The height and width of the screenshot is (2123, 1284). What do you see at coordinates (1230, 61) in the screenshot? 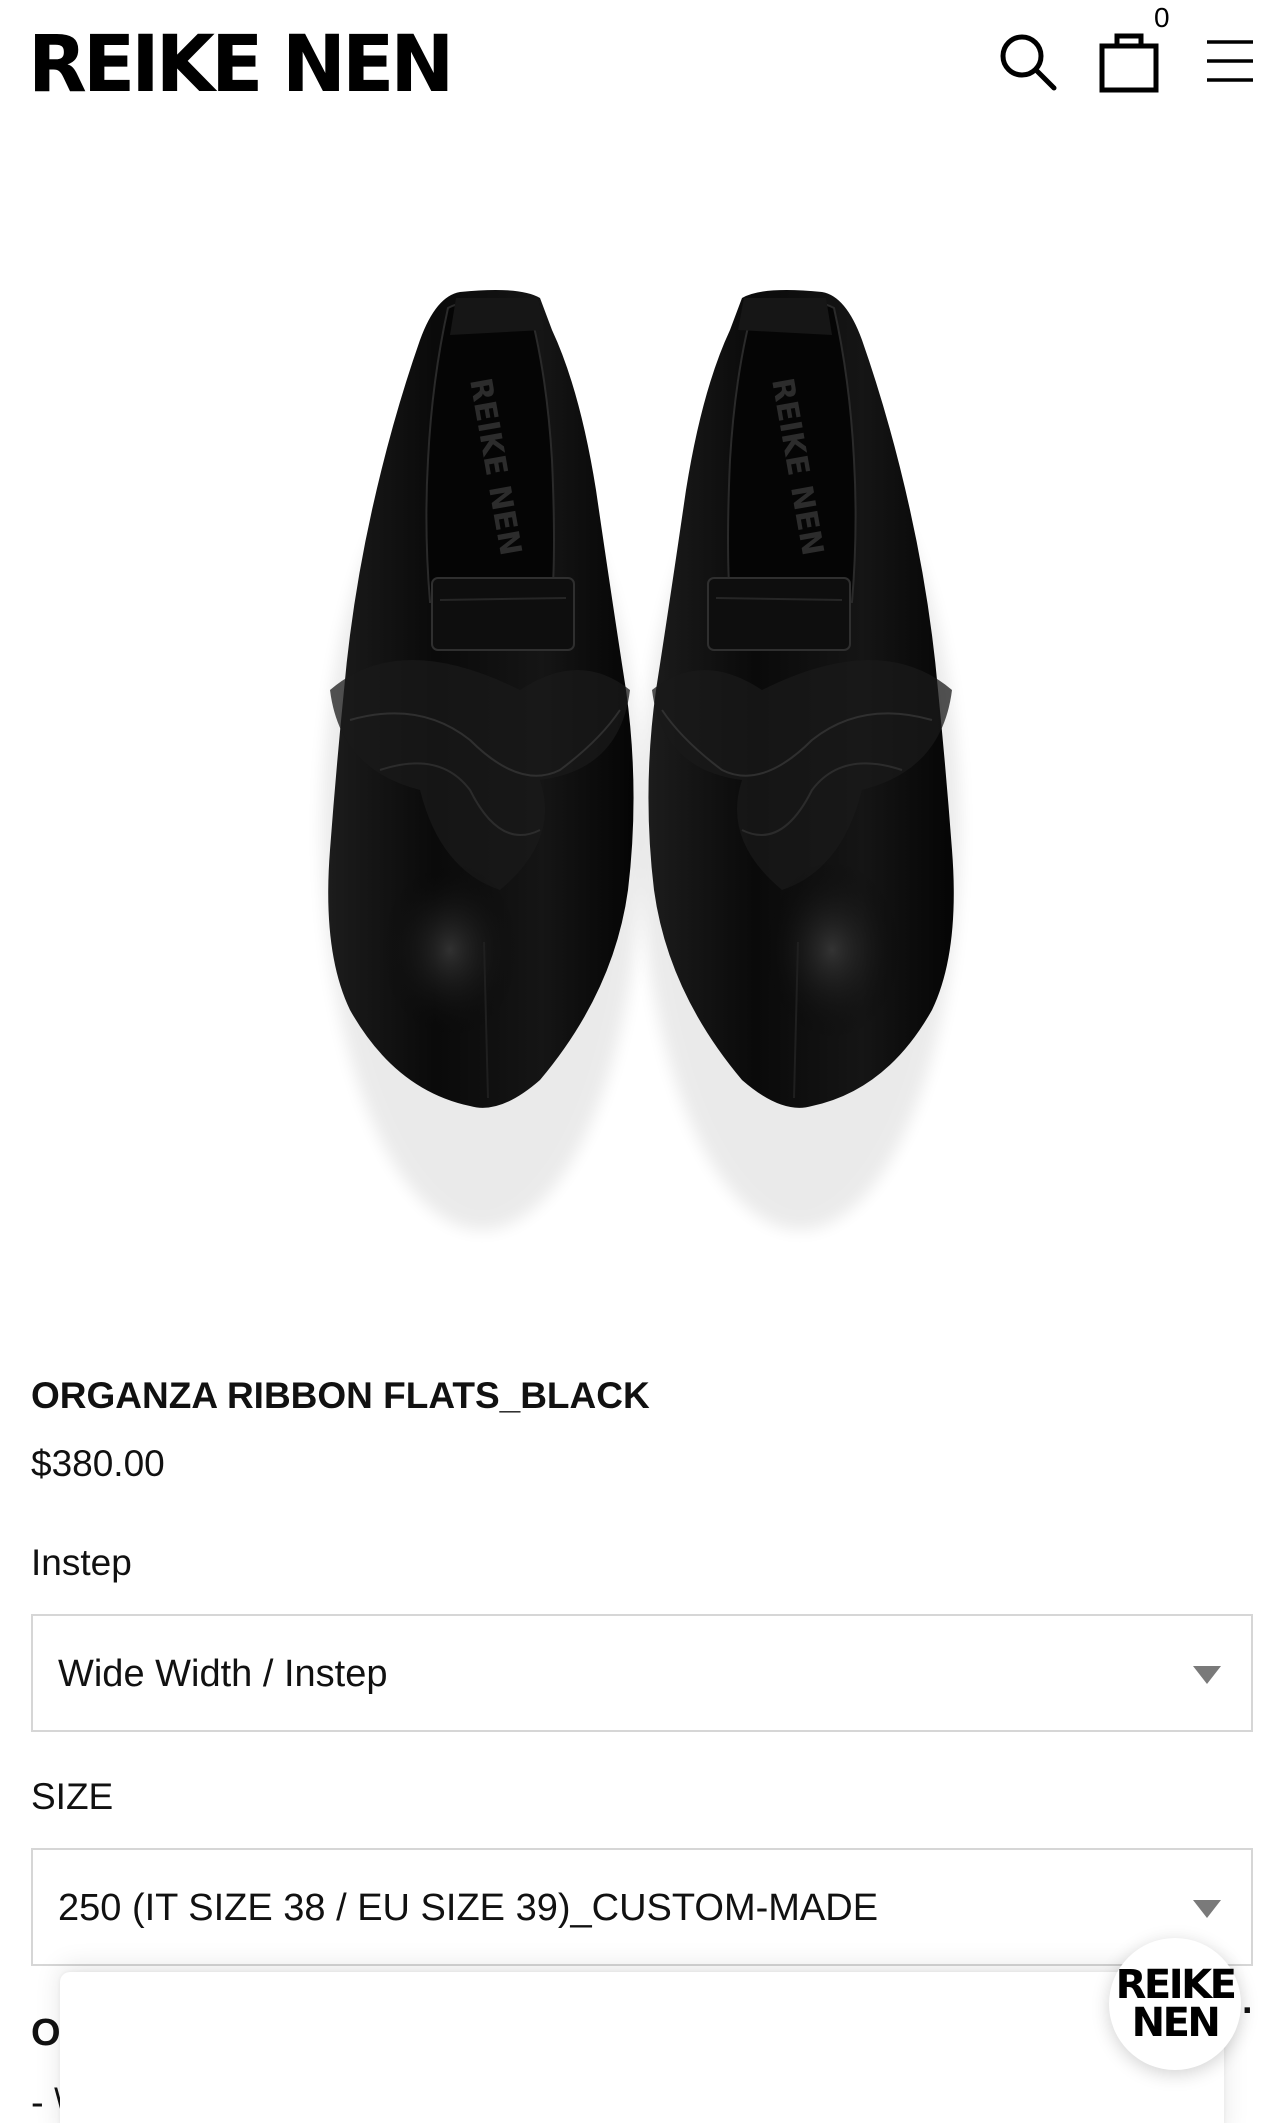
I see `hamburger-menu-icon` at bounding box center [1230, 61].